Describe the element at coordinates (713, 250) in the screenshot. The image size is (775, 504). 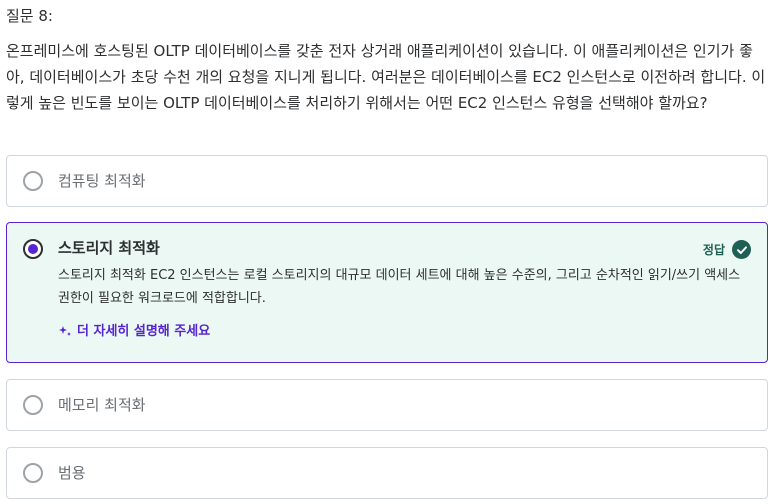
I see `correct-answer-label: 정답` at that location.